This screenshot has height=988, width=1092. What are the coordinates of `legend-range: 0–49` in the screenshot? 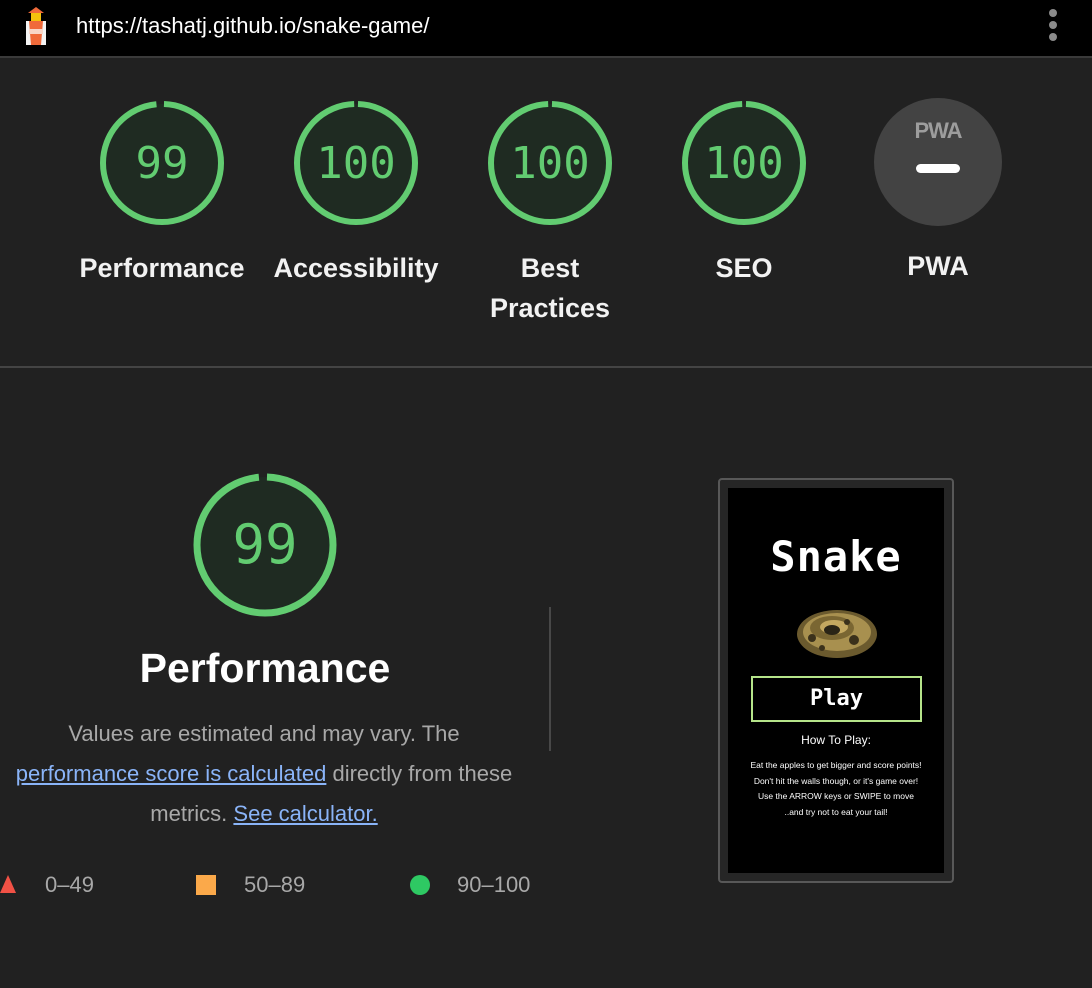 It's located at (69, 884).